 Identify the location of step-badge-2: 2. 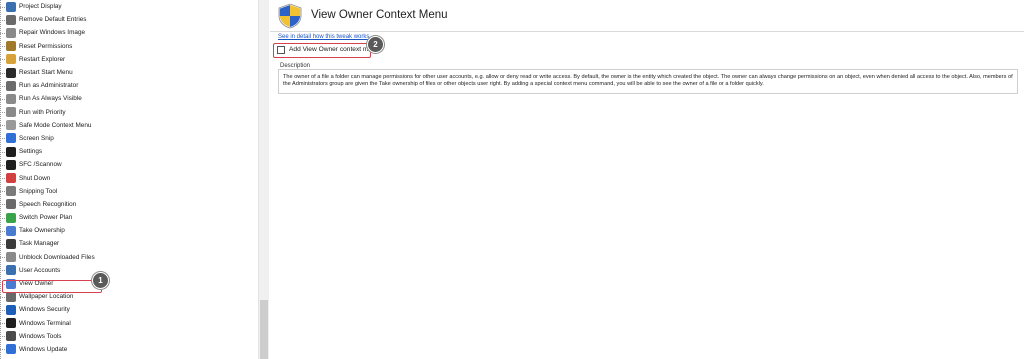
(375, 44).